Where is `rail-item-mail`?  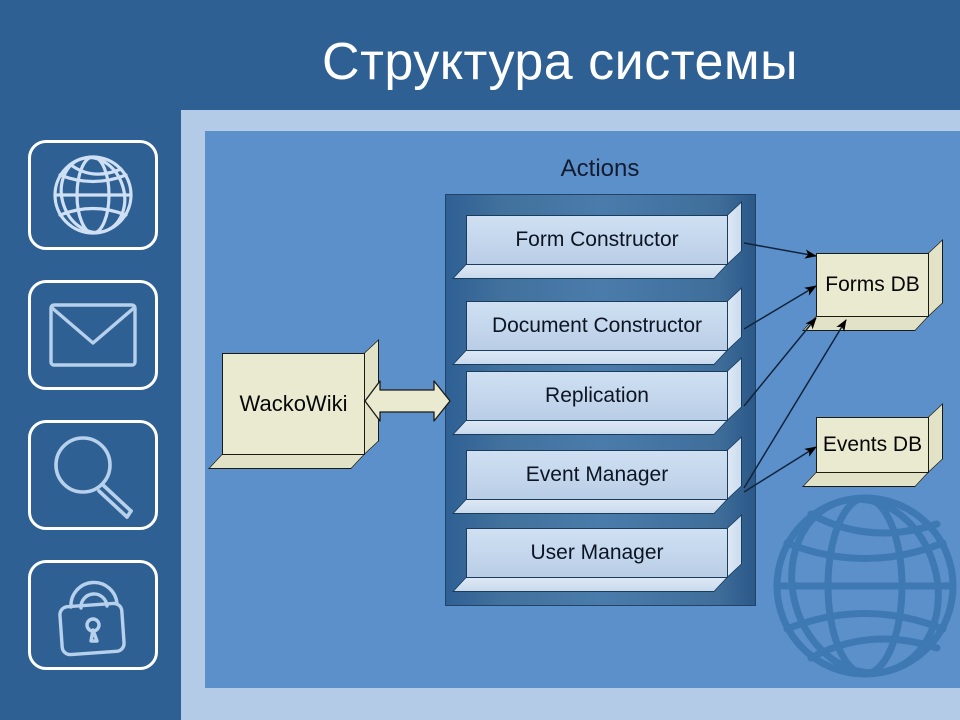 rail-item-mail is located at coordinates (93, 335).